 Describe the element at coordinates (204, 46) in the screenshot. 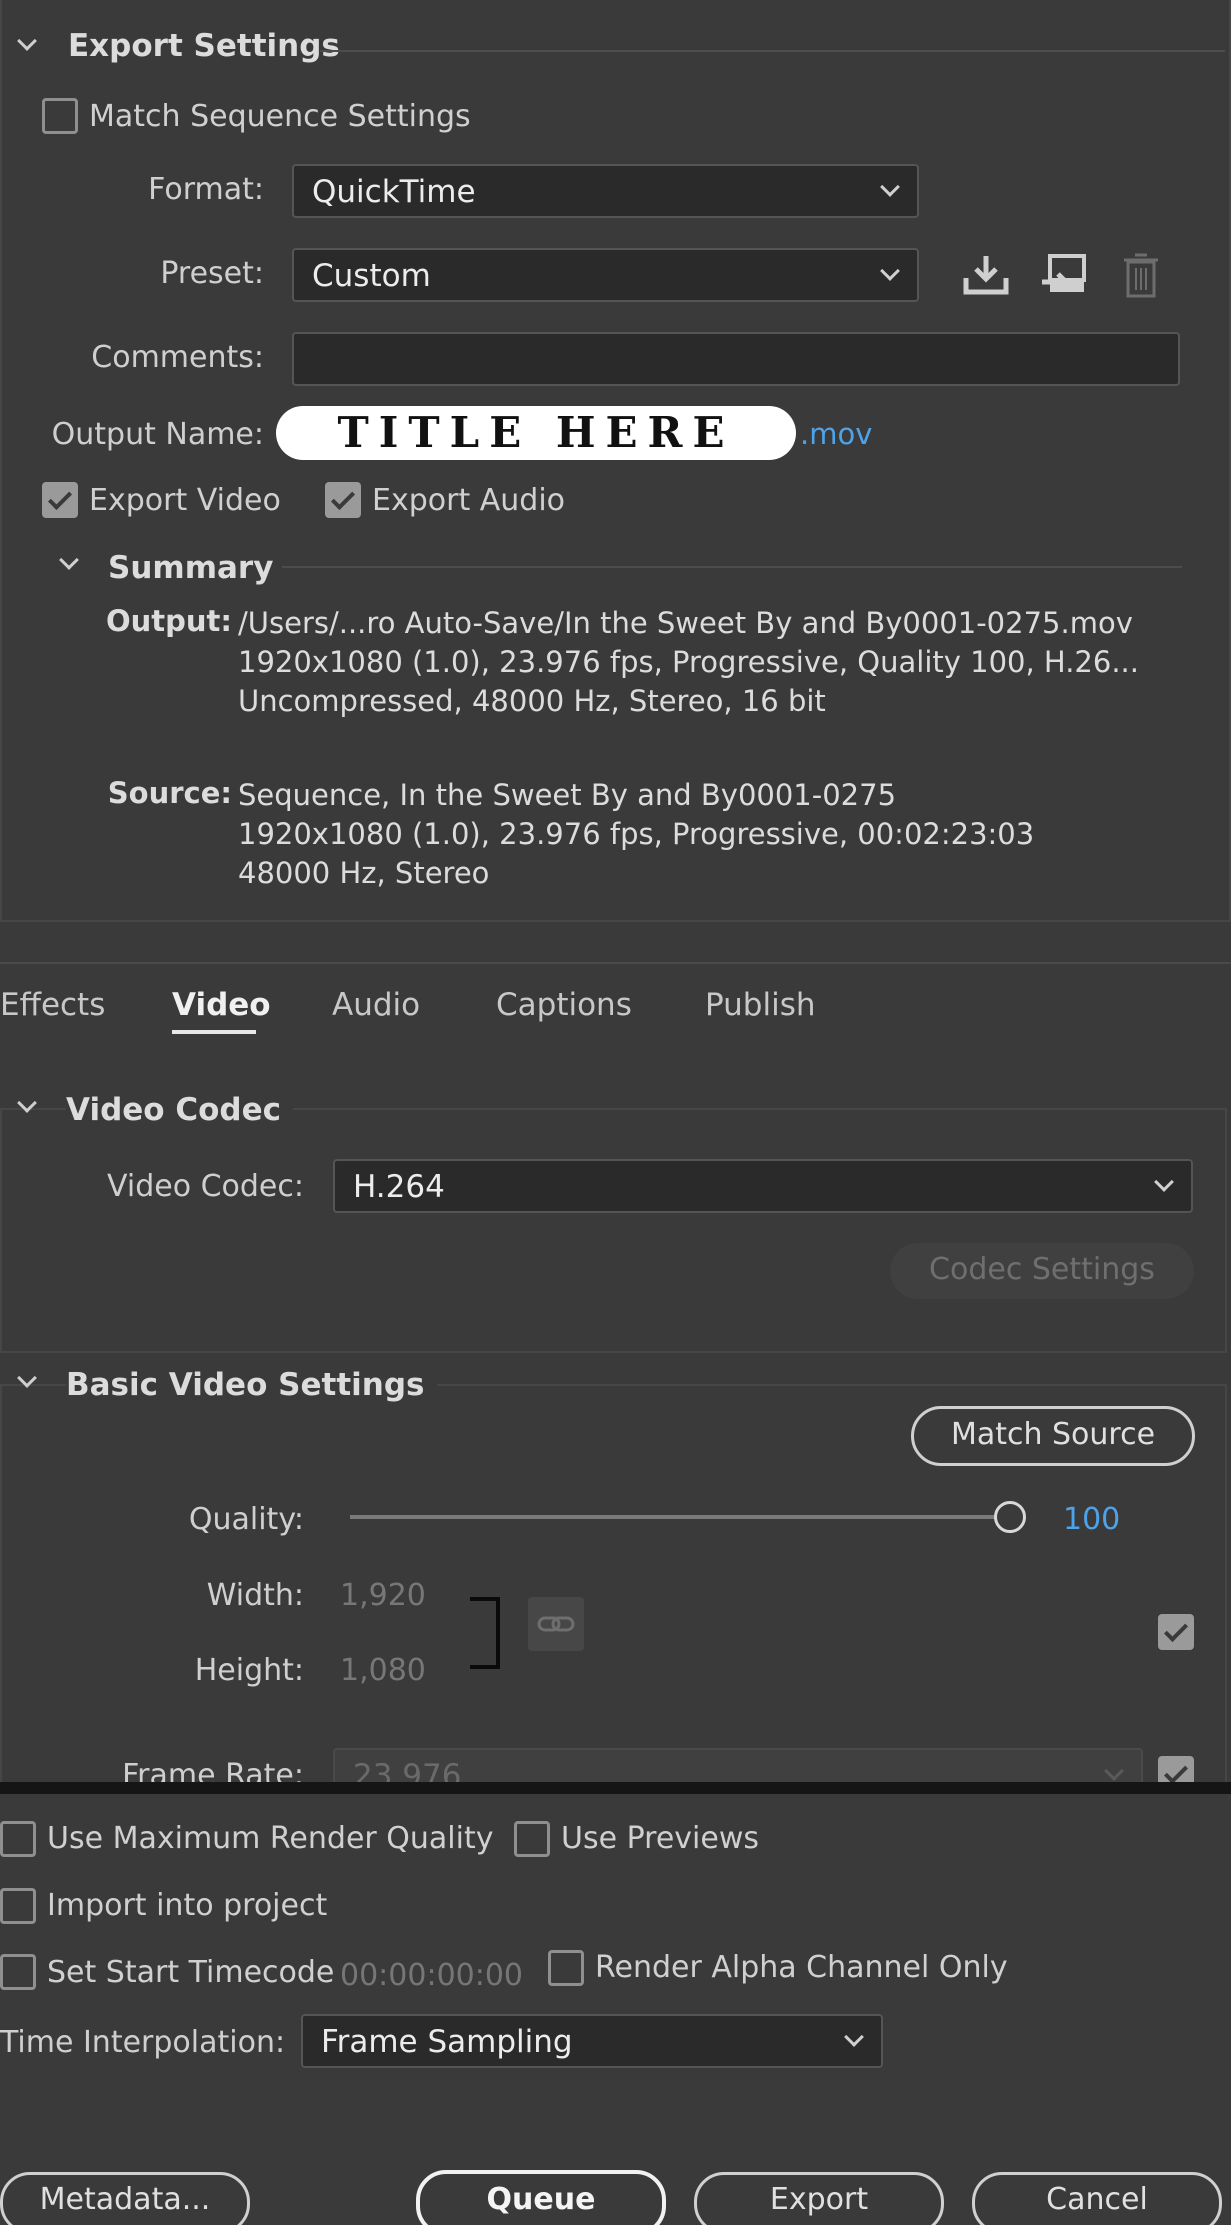

I see `export-settings-title: Export Settings` at that location.